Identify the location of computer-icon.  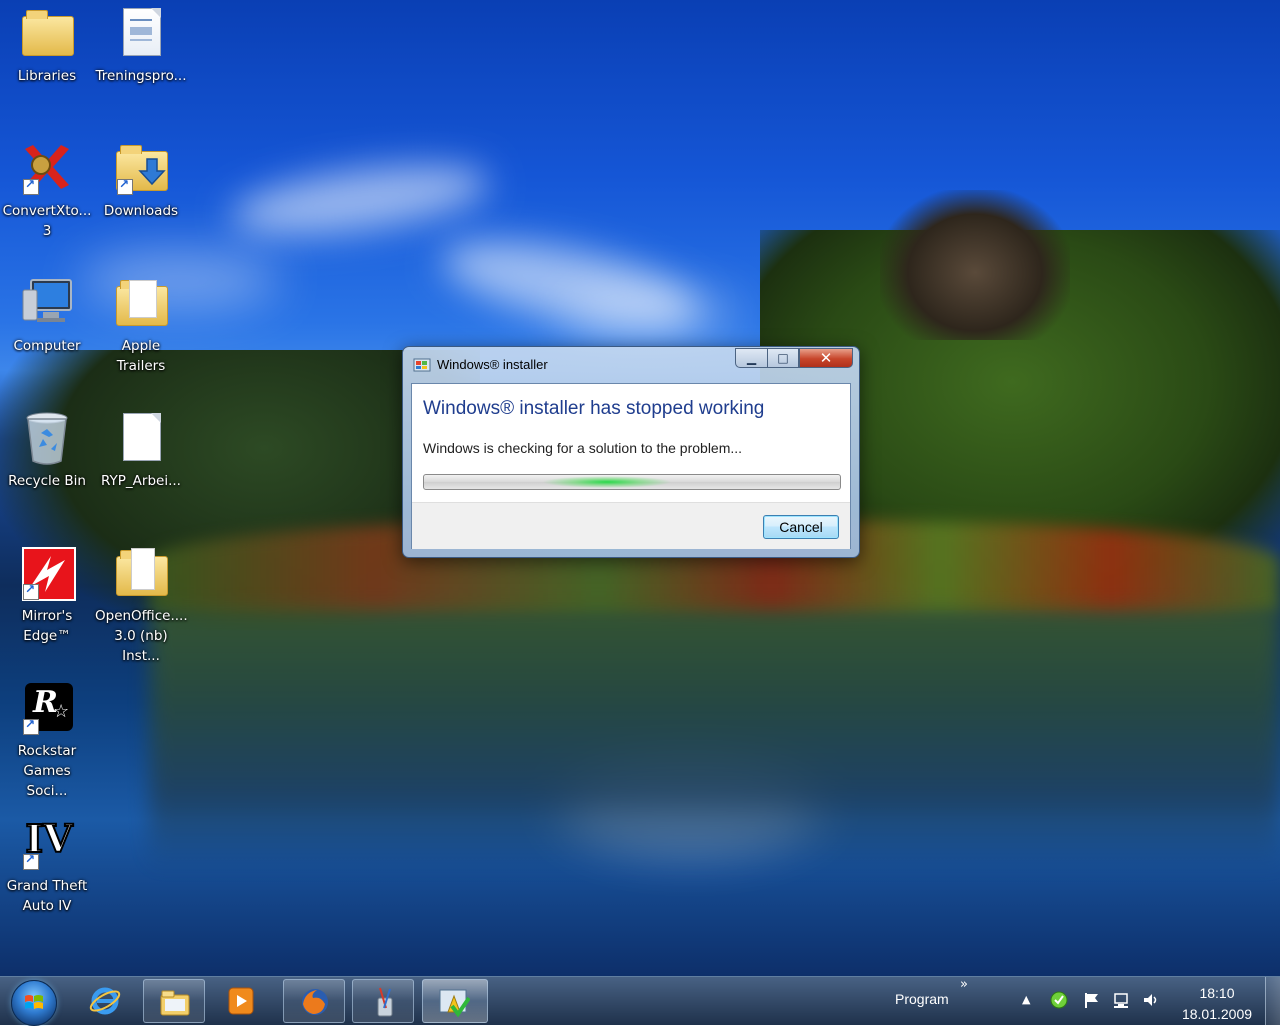
(47, 302).